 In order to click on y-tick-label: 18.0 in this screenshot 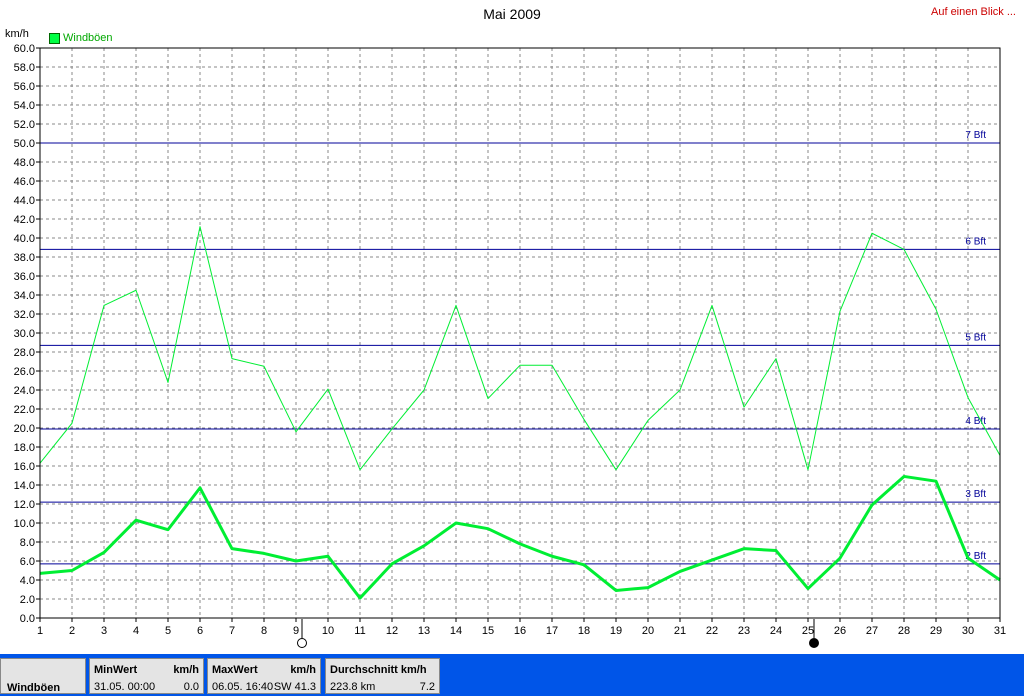, I will do `click(24, 448)`.